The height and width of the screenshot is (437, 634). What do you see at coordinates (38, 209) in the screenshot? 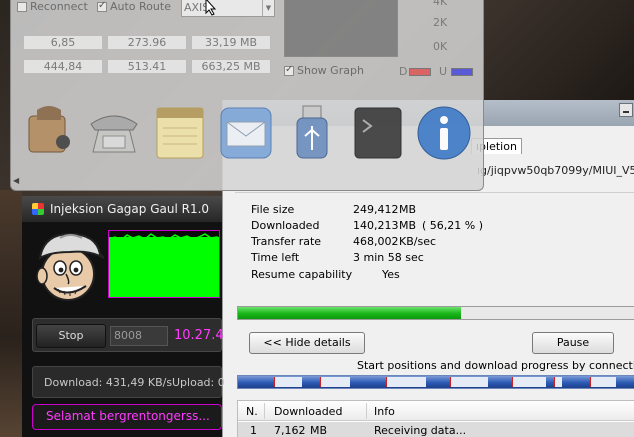
I see `app-cube-icon` at bounding box center [38, 209].